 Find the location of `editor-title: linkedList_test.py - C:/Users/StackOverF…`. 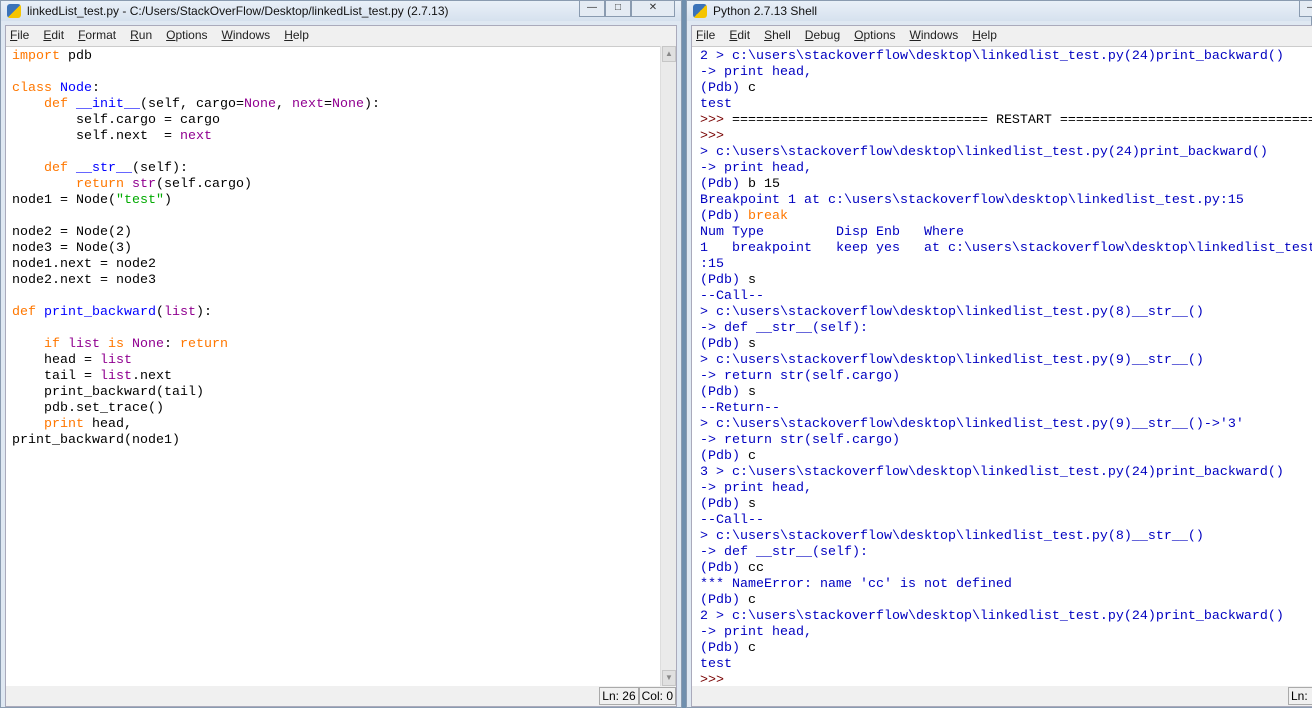

editor-title: linkedList_test.py - C:/Users/StackOverF… is located at coordinates (238, 11).